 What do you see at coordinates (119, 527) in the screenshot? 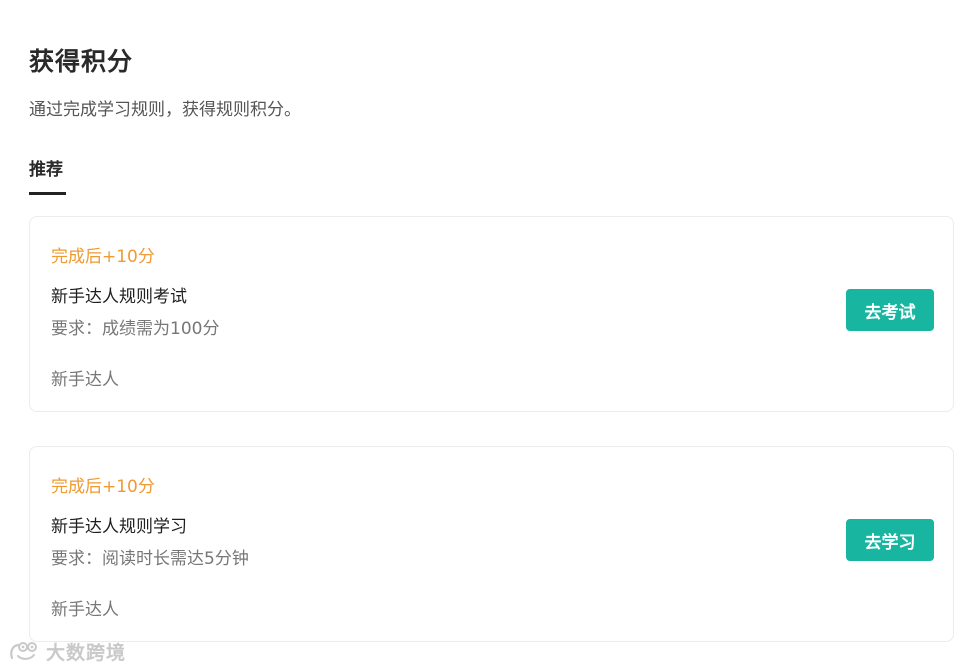
I see `task-title: 新手达人规则学习` at bounding box center [119, 527].